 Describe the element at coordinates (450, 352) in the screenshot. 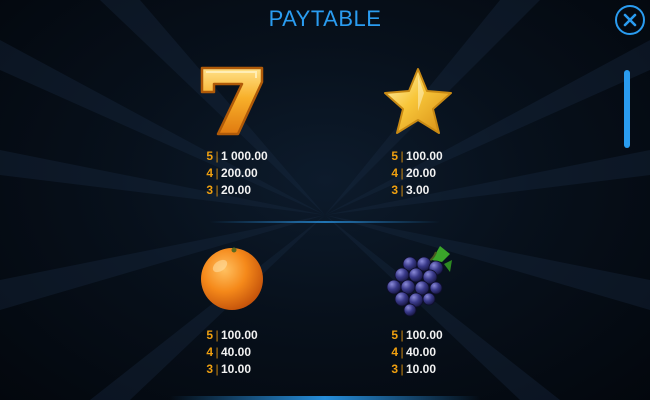

I see `grapes-paytable: 5 | 100.00 4 | 40.00 3 | 10.00` at that location.